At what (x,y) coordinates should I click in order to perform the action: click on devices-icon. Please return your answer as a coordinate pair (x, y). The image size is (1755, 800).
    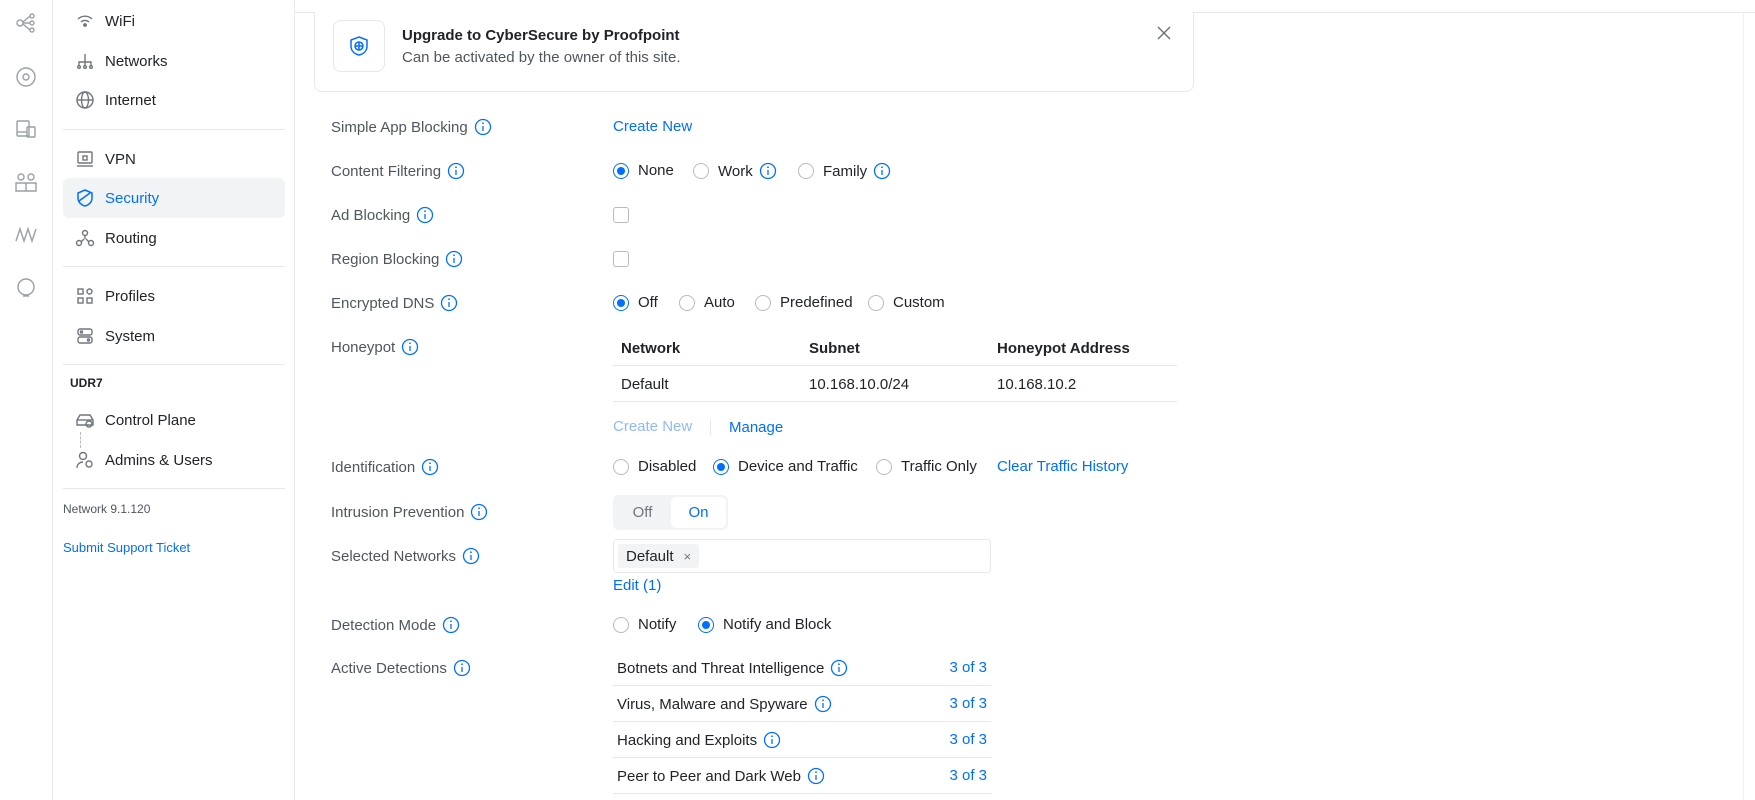
    Looking at the image, I should click on (26, 129).